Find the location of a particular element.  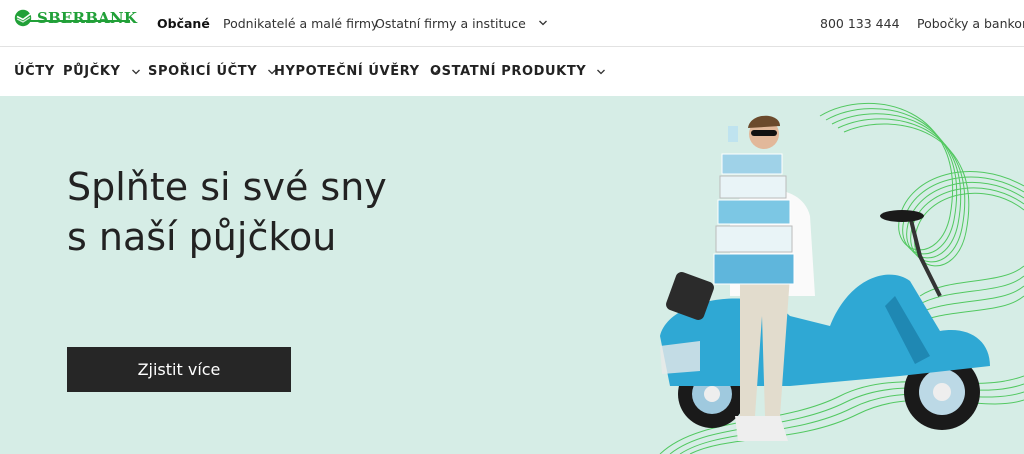

phone-number: 800 133 444 is located at coordinates (860, 23).